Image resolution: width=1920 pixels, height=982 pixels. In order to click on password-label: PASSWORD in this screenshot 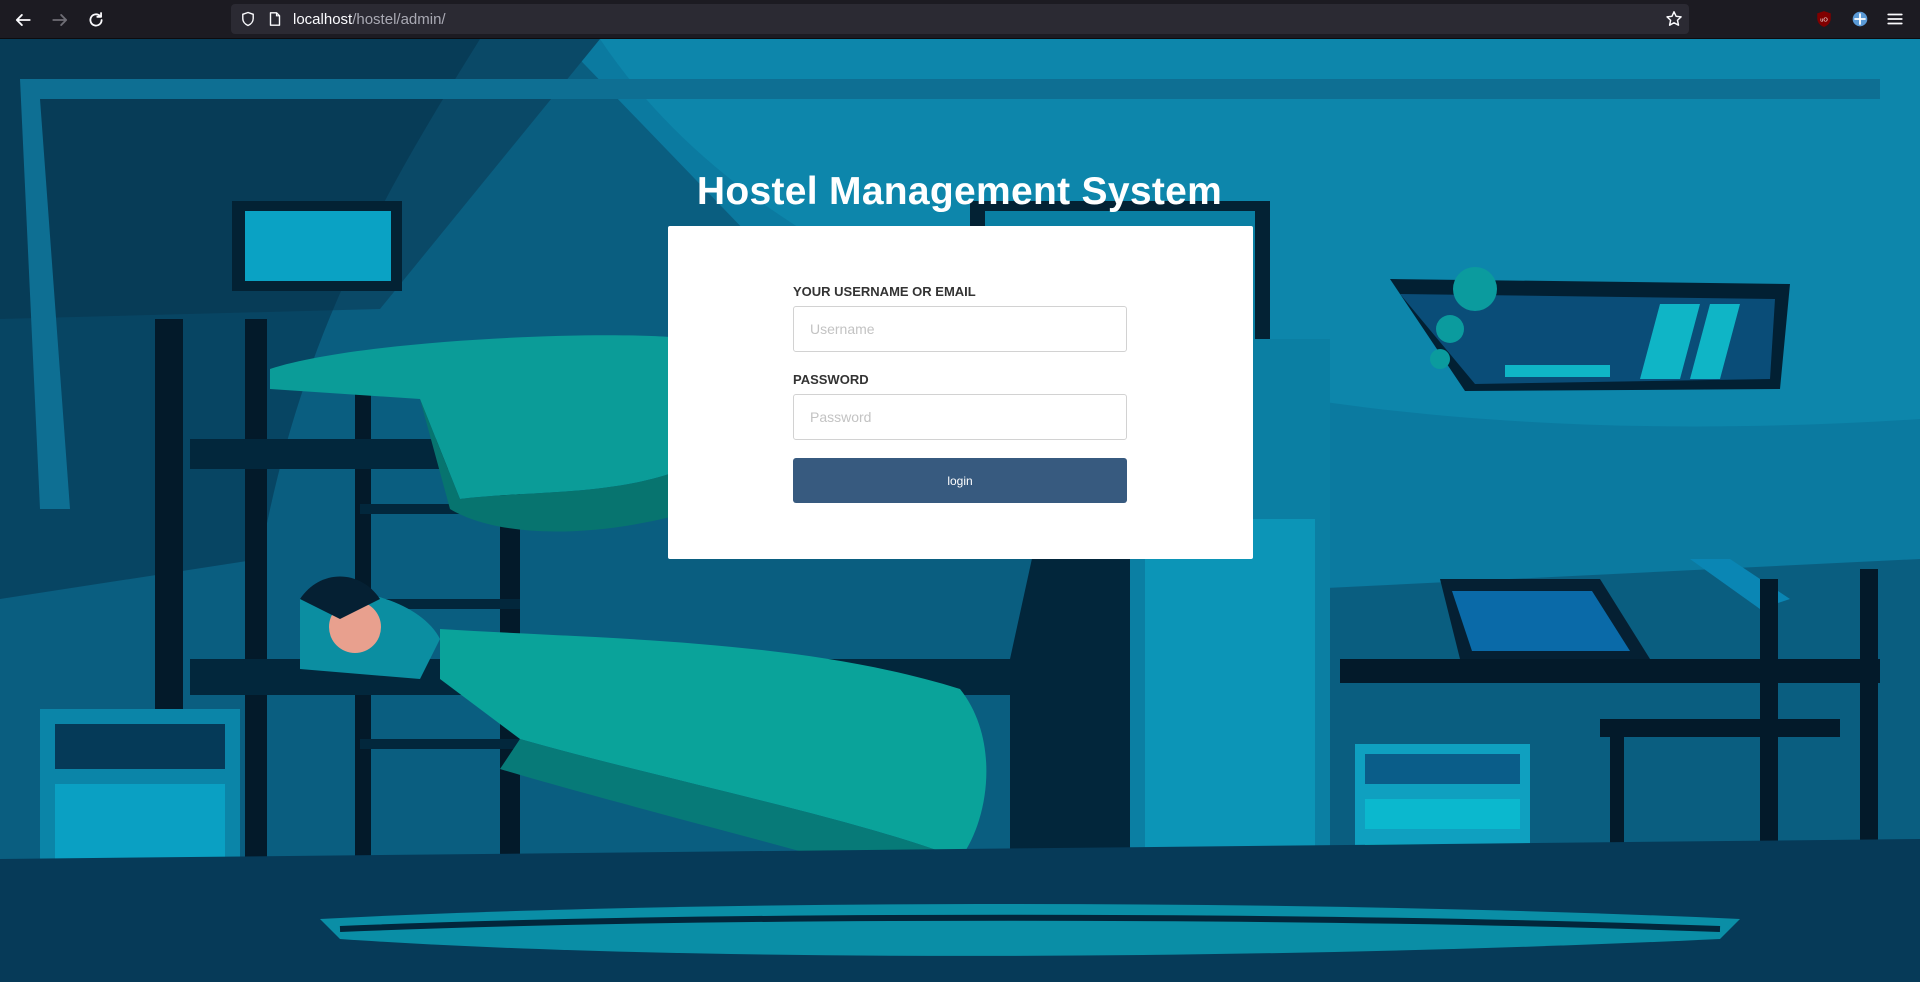, I will do `click(831, 379)`.